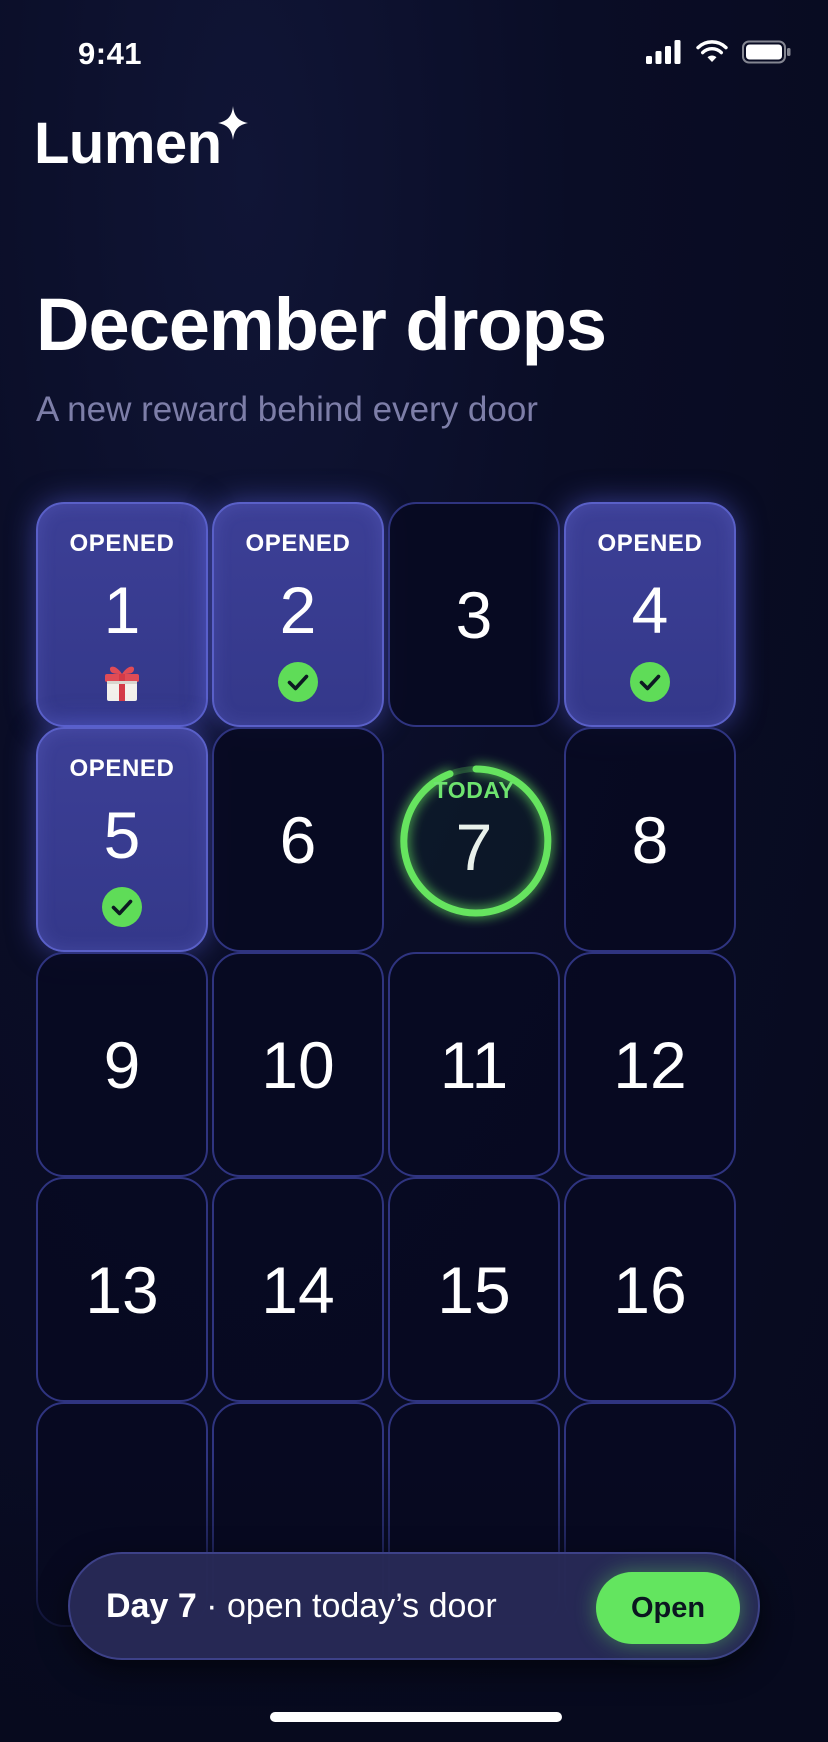 This screenshot has height=1742, width=828. I want to click on door-2: OPENED 2, so click(298, 614).